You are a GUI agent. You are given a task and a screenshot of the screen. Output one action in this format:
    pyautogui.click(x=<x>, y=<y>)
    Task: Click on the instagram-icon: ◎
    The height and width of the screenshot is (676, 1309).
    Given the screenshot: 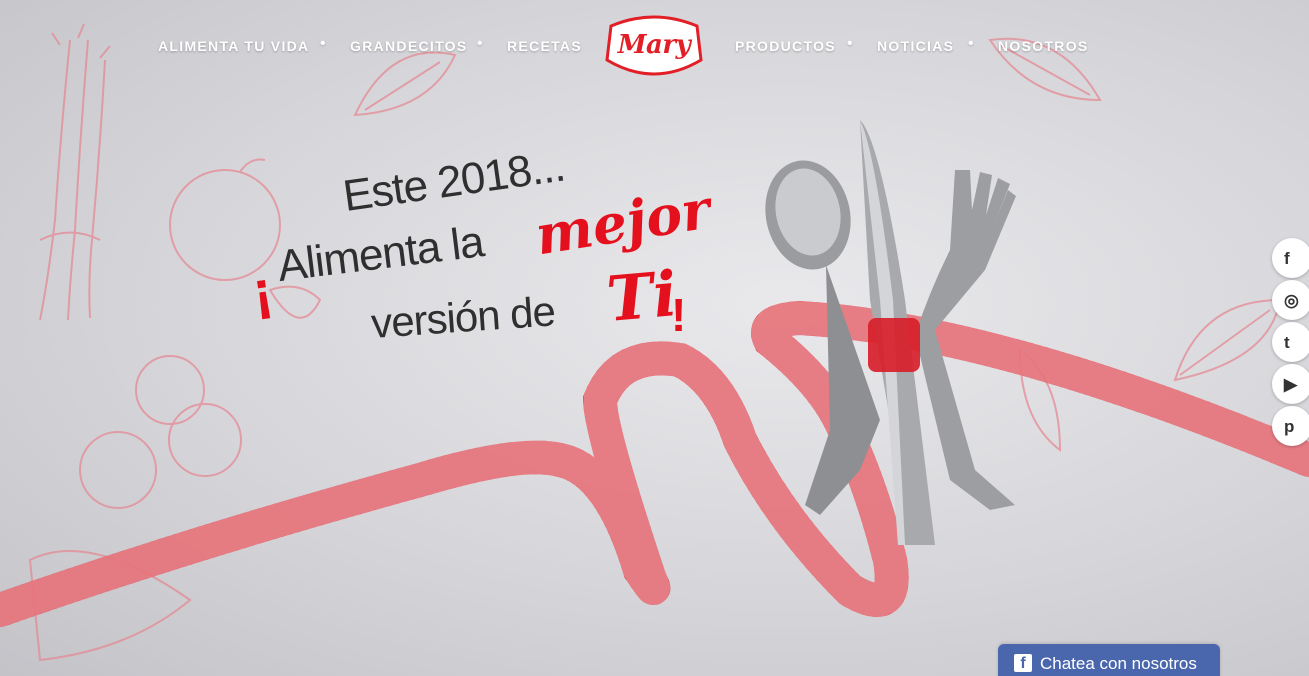 What is the action you would take?
    pyautogui.click(x=1291, y=300)
    